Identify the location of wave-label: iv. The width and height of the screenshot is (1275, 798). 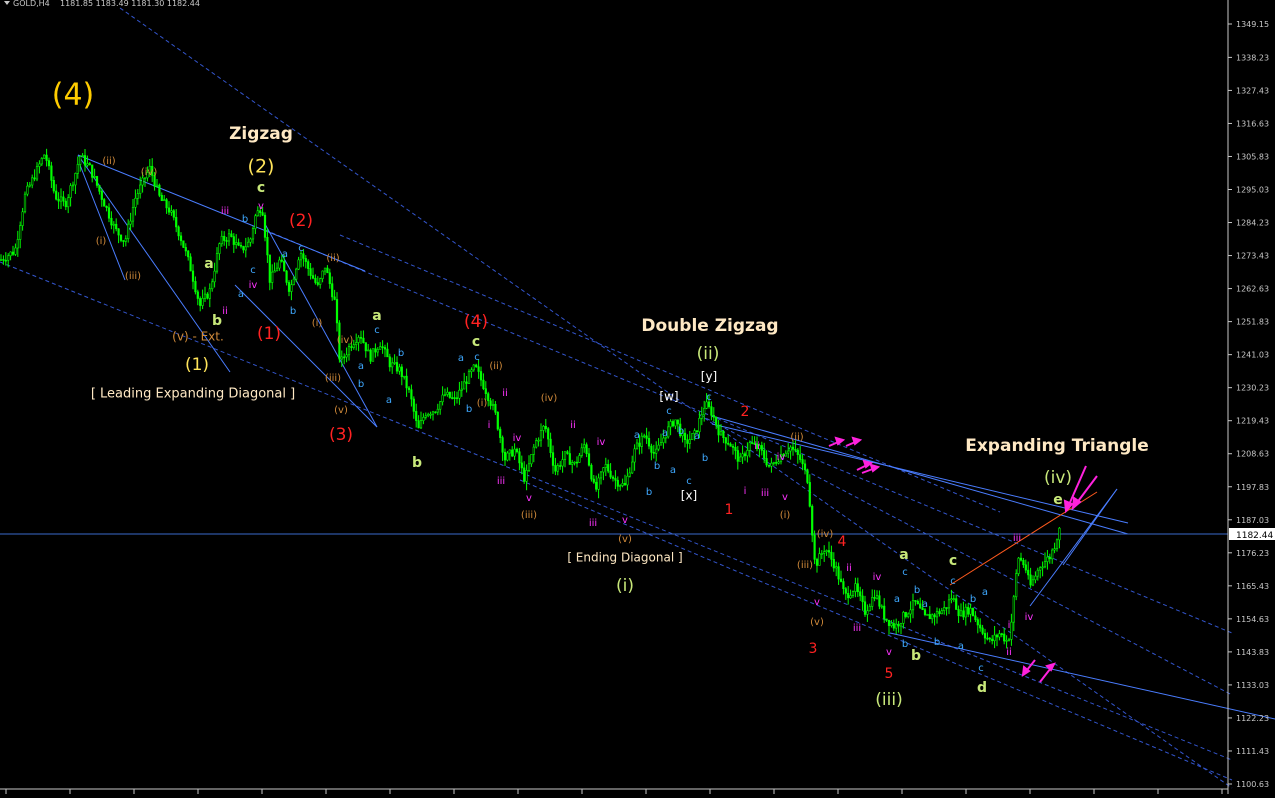
(781, 457).